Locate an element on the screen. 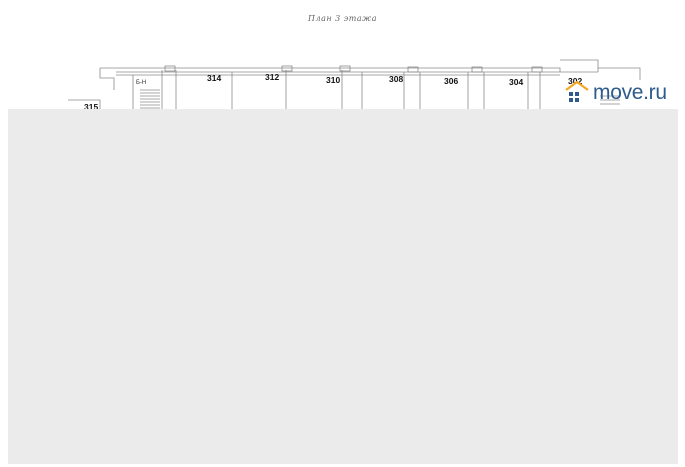 The image size is (685, 467). brand-logo: move.ru is located at coordinates (616, 93).